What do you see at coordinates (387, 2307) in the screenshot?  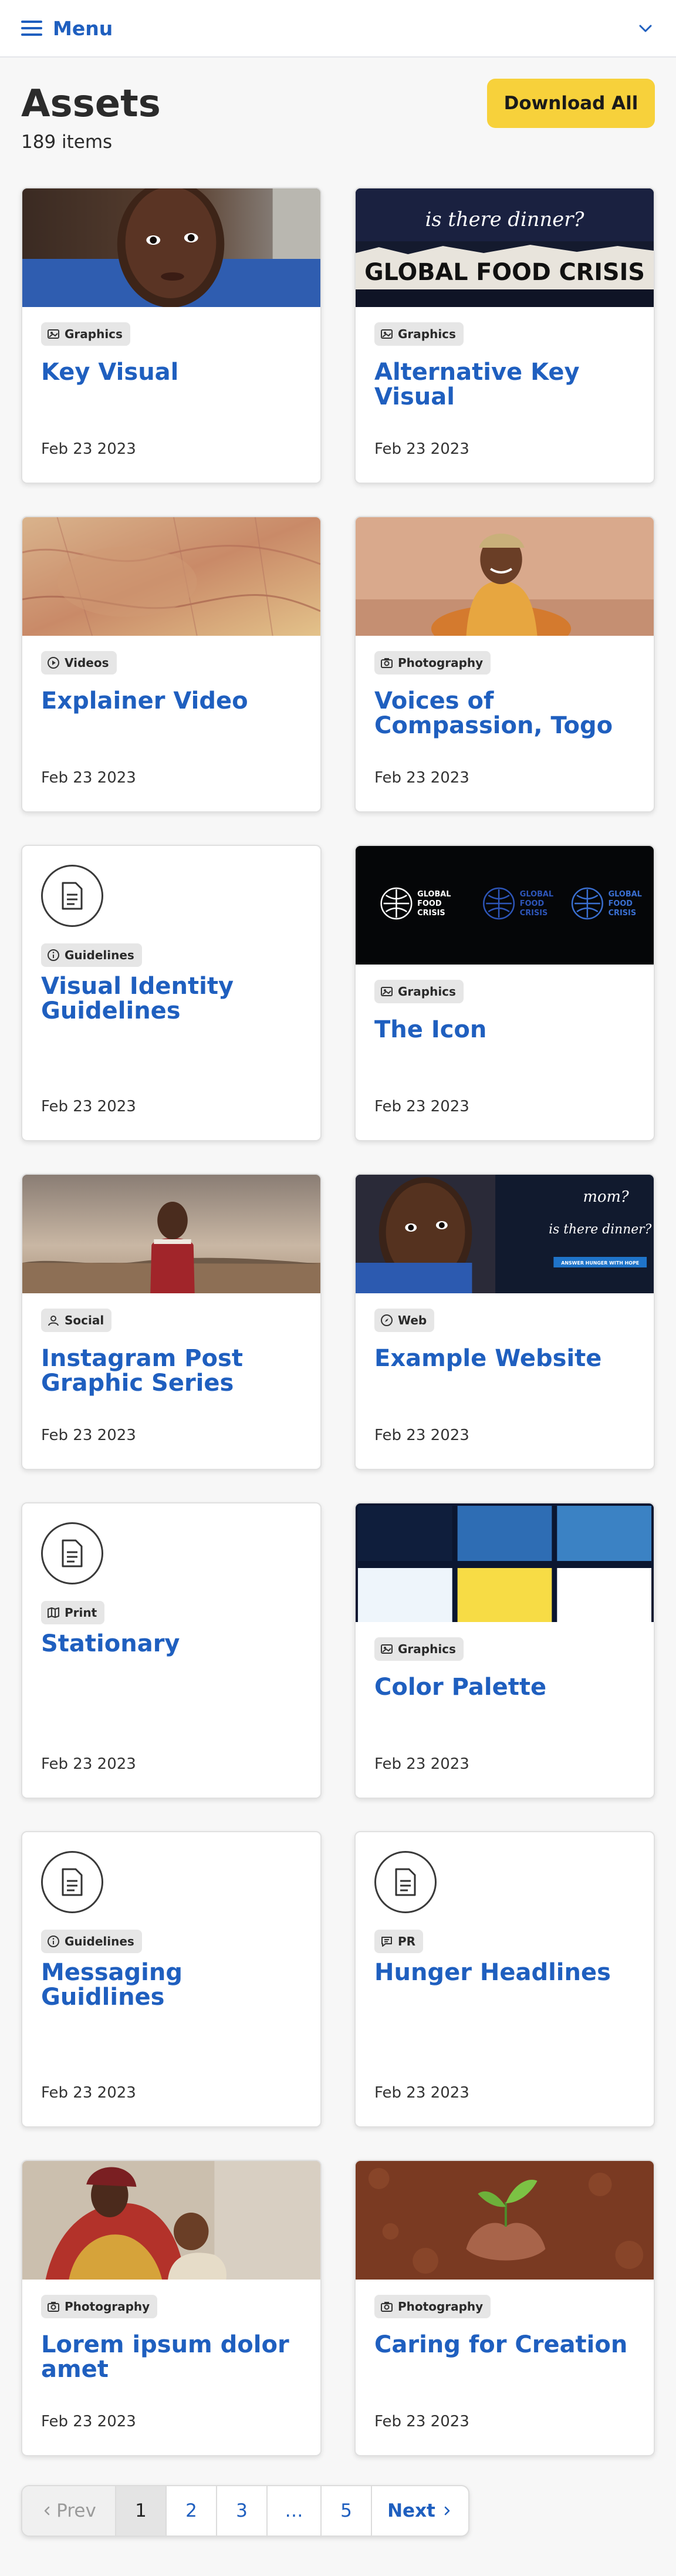 I see `camera-icon` at bounding box center [387, 2307].